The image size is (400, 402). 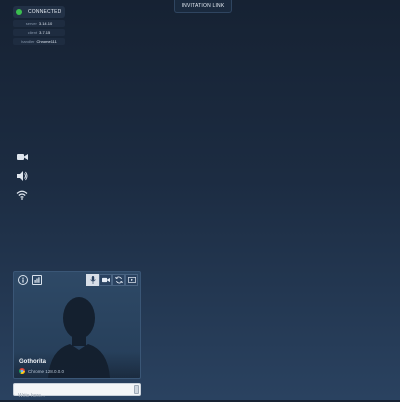 I want to click on info-icon, so click(x=23, y=280).